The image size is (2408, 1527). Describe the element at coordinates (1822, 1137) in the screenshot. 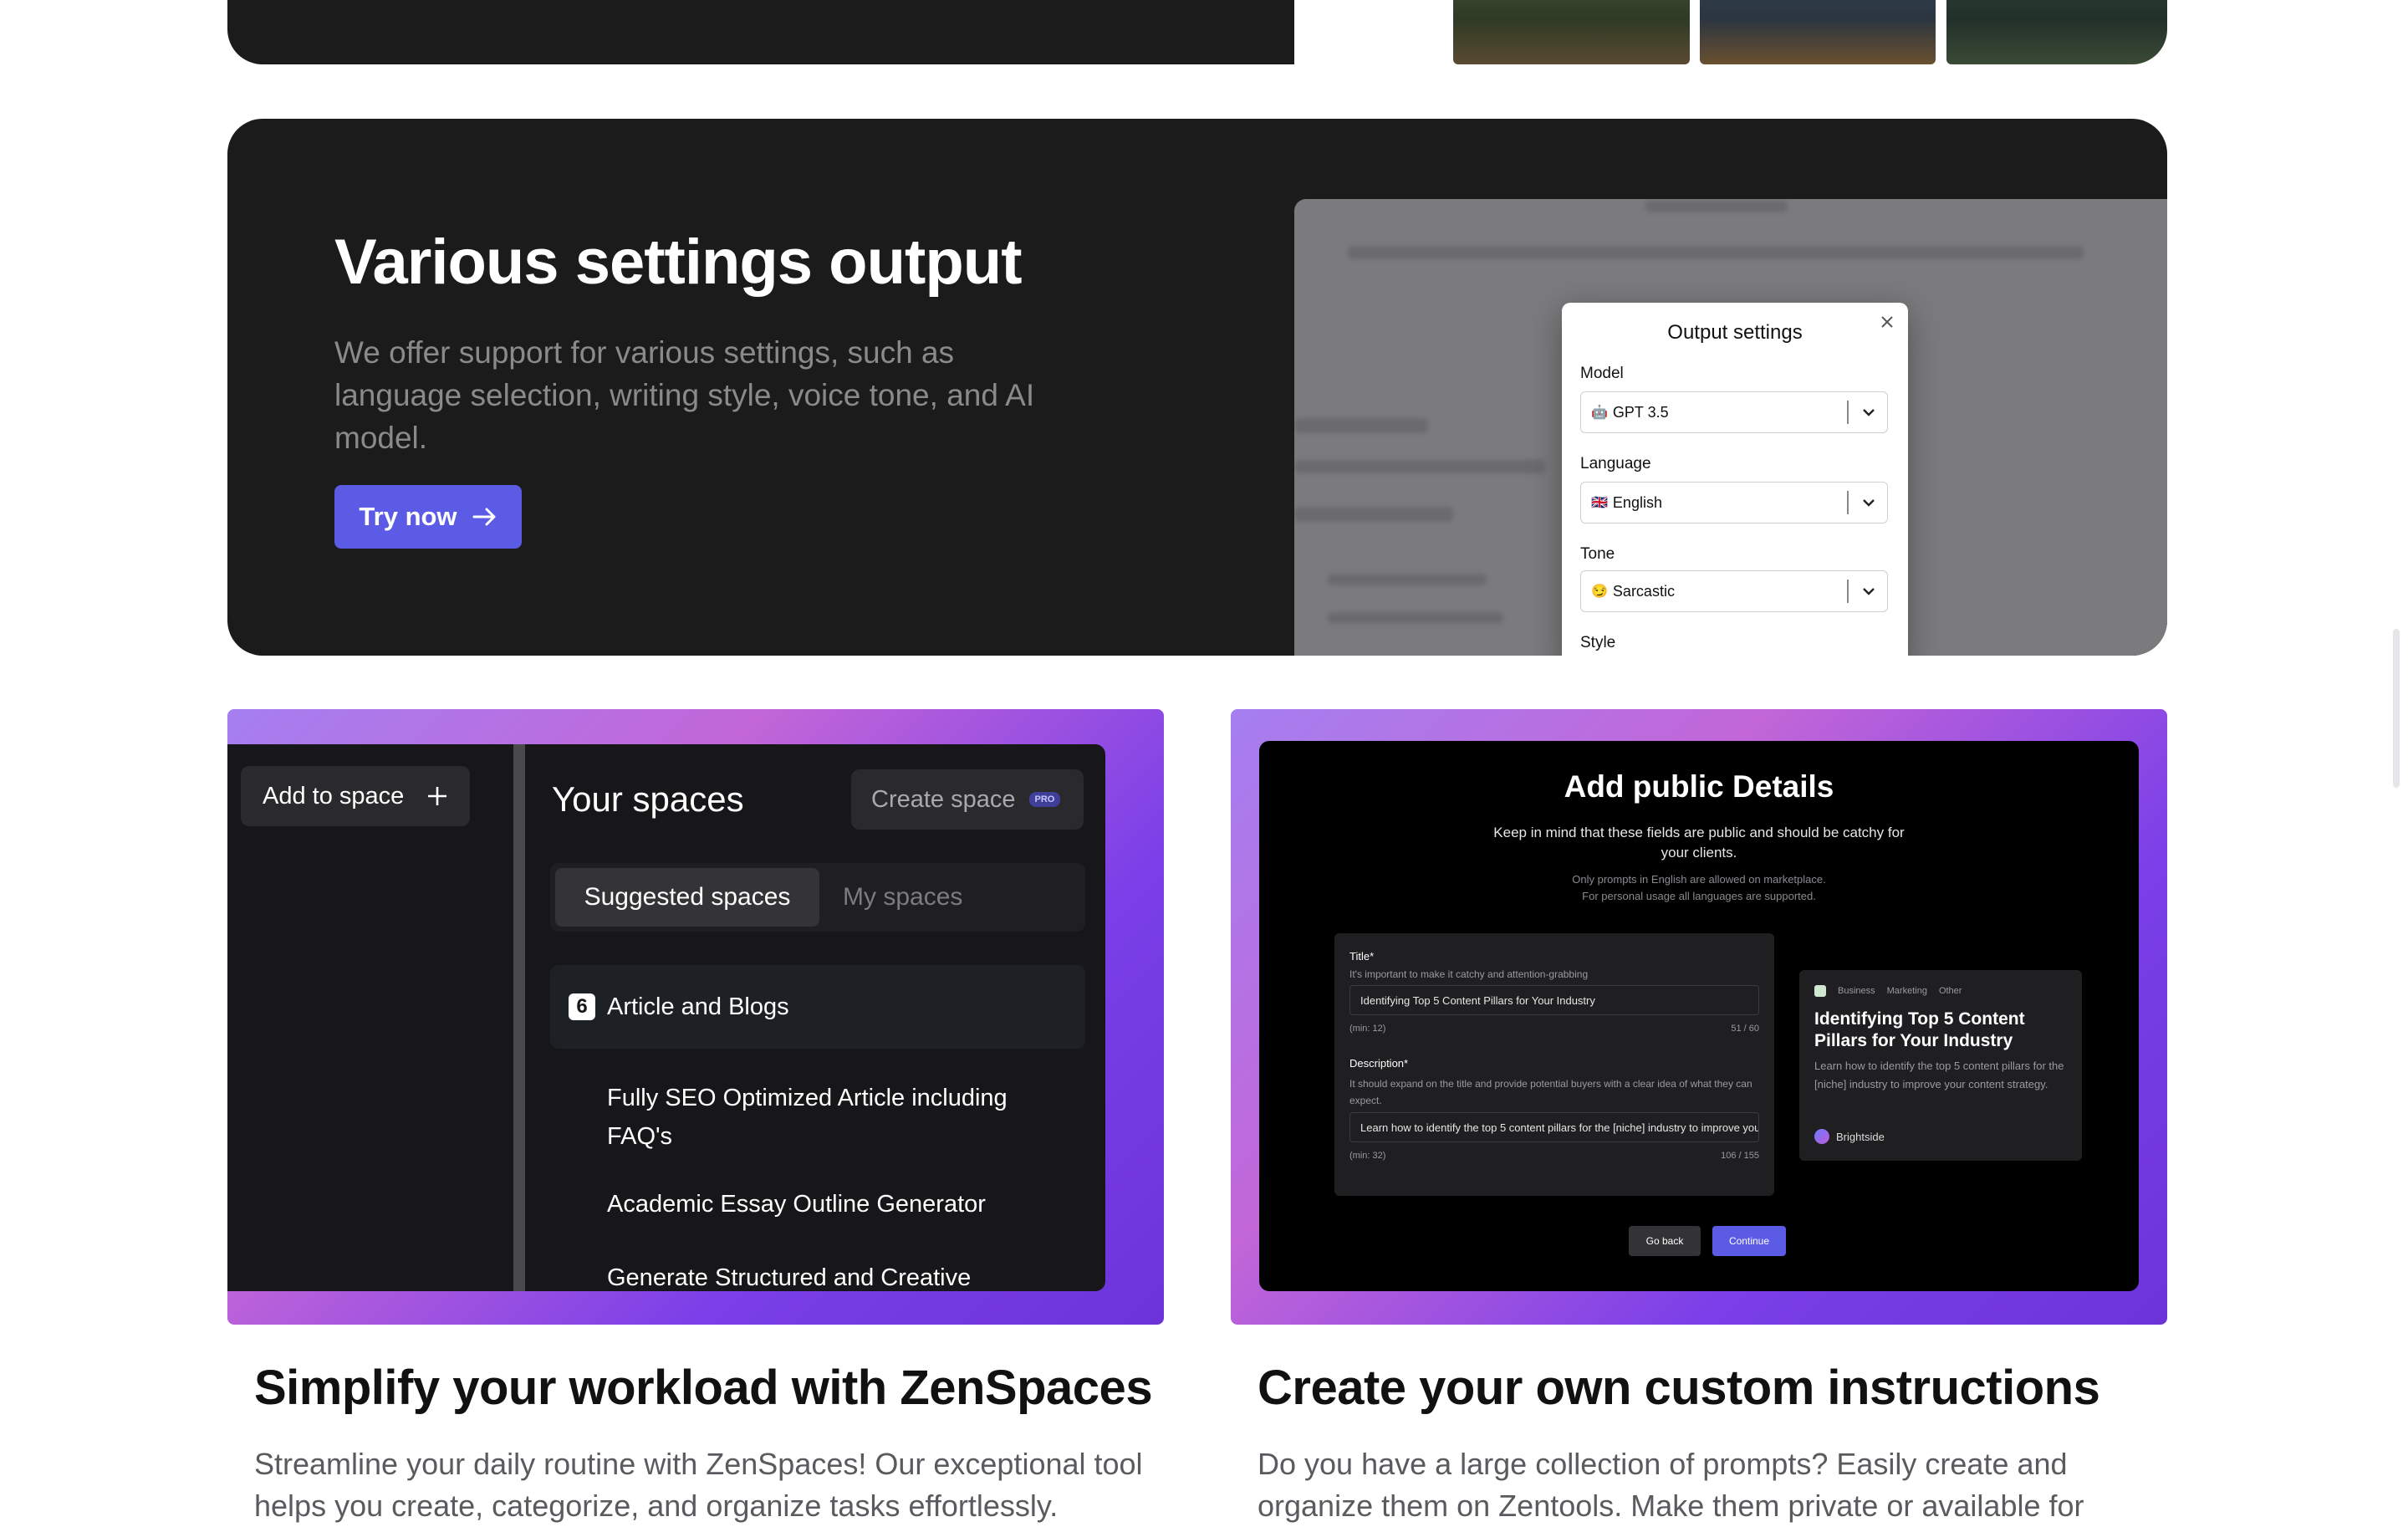

I see `avatar` at that location.